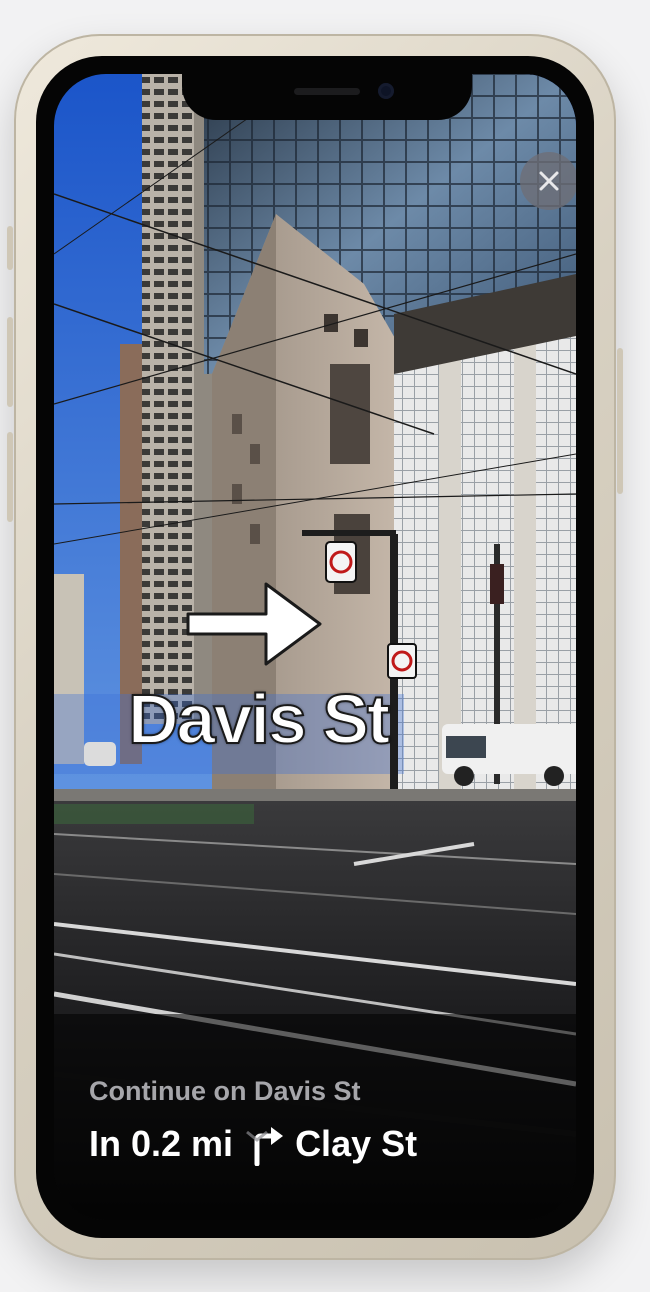 The width and height of the screenshot is (650, 1292). Describe the element at coordinates (356, 1143) in the screenshot. I see `next-street: Clay St` at that location.